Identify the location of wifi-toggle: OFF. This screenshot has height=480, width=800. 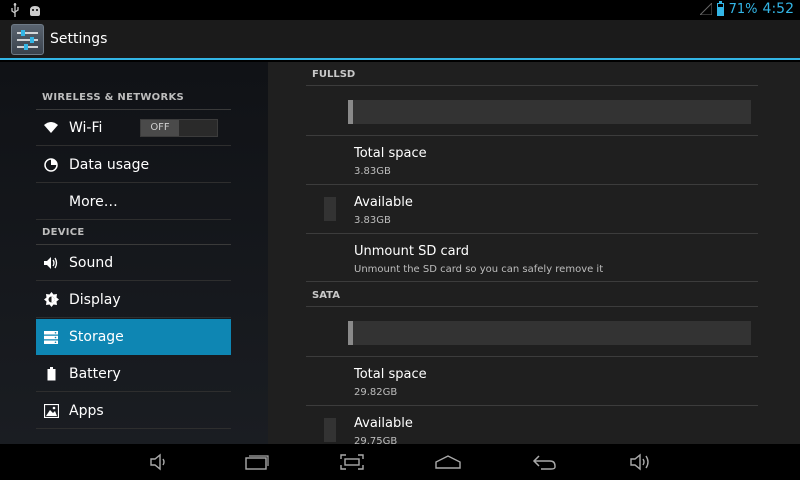
(179, 128).